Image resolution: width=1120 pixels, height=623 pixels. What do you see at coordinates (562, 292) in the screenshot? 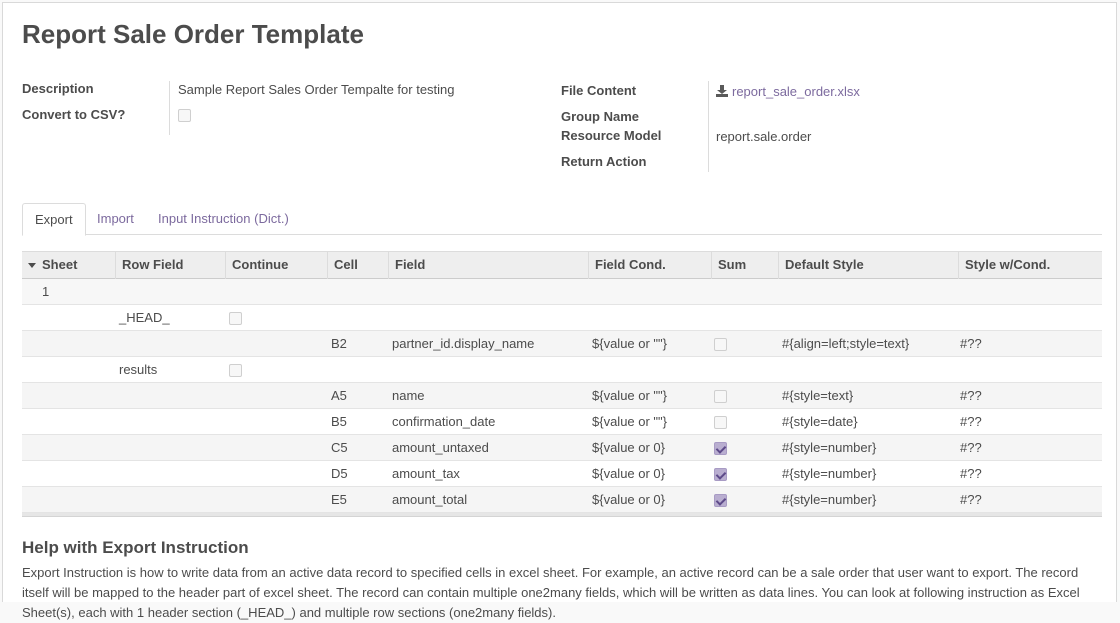
I see `group-row: 1` at bounding box center [562, 292].